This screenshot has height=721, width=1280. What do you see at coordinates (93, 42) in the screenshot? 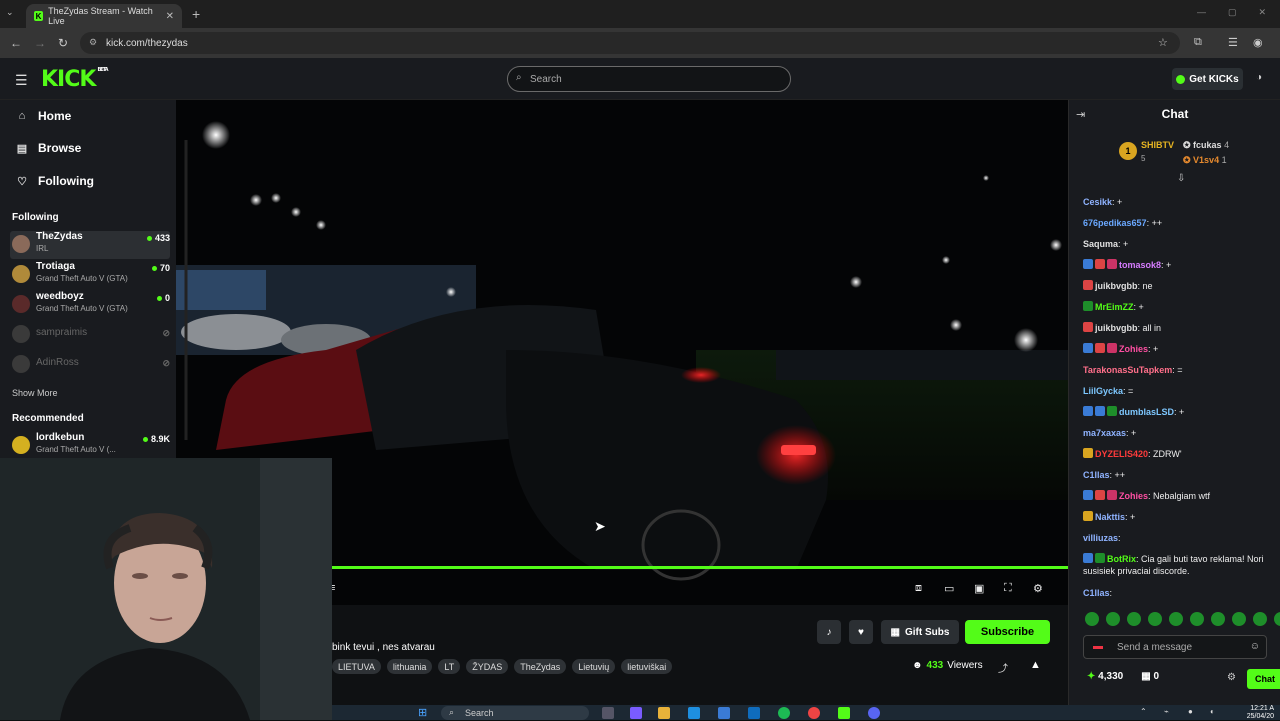
I see `site-info-icon: ⚙` at bounding box center [93, 42].